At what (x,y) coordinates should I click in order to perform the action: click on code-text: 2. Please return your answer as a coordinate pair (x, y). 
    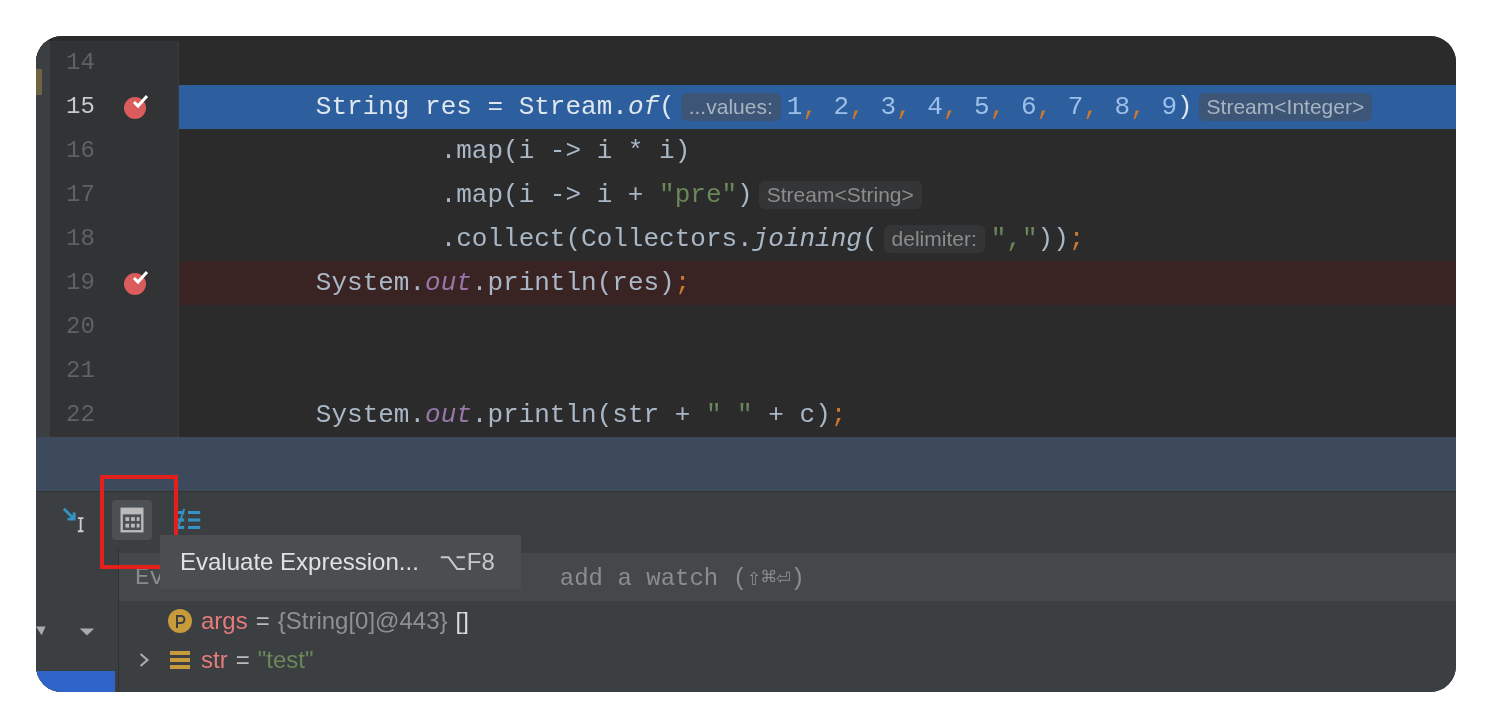
    Looking at the image, I should click on (841, 107).